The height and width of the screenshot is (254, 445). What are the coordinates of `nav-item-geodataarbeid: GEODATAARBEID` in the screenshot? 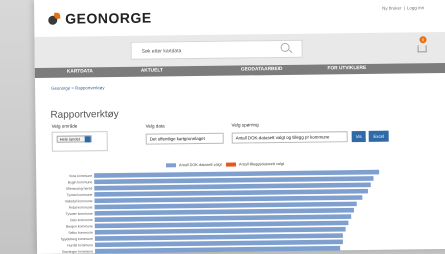 It's located at (262, 70).